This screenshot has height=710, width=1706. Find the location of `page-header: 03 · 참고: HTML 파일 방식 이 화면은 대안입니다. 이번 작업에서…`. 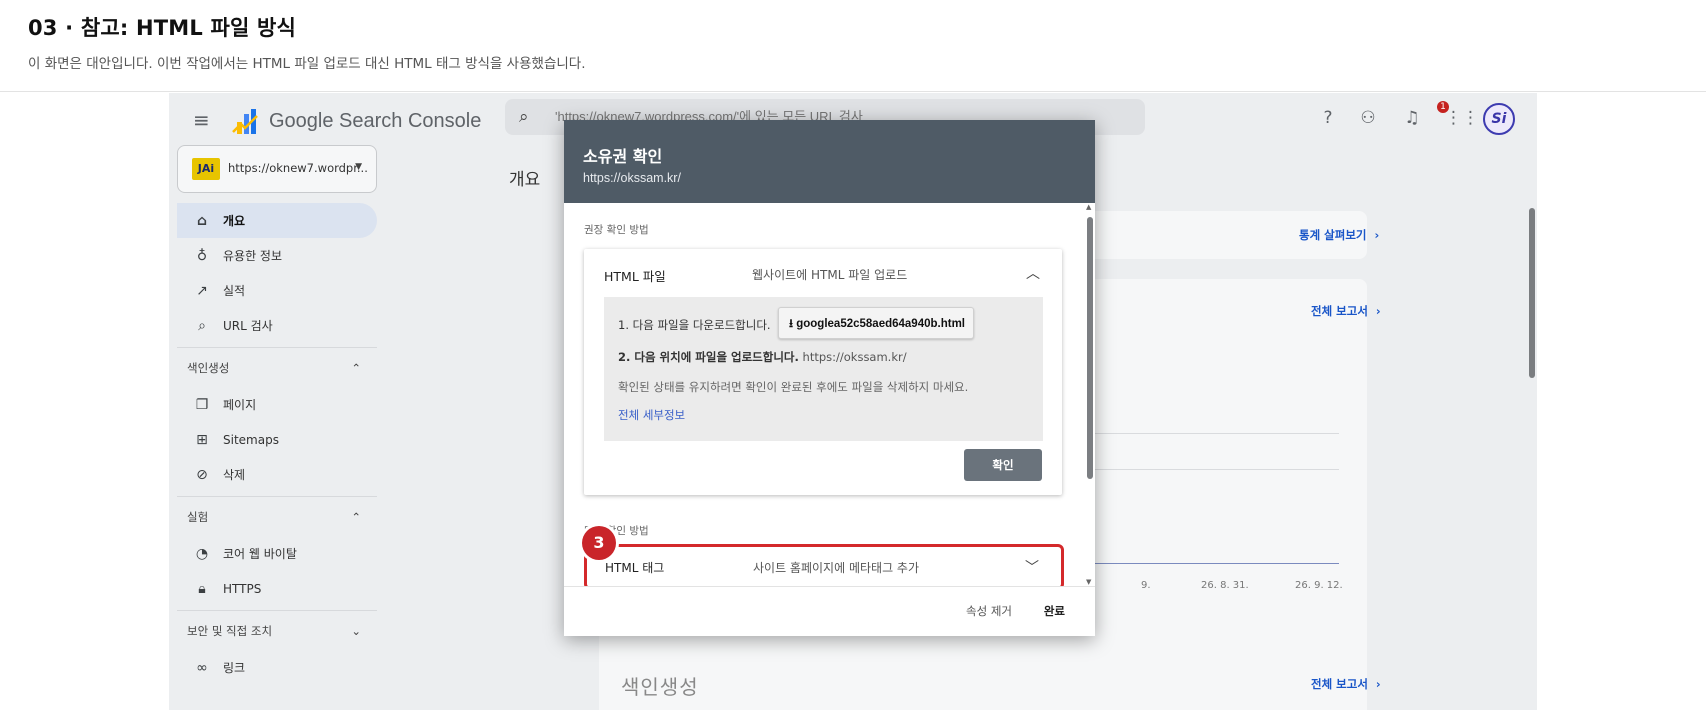

page-header: 03 · 참고: HTML 파일 방식 이 화면은 대안입니다. 이번 작업에서… is located at coordinates (853, 46).